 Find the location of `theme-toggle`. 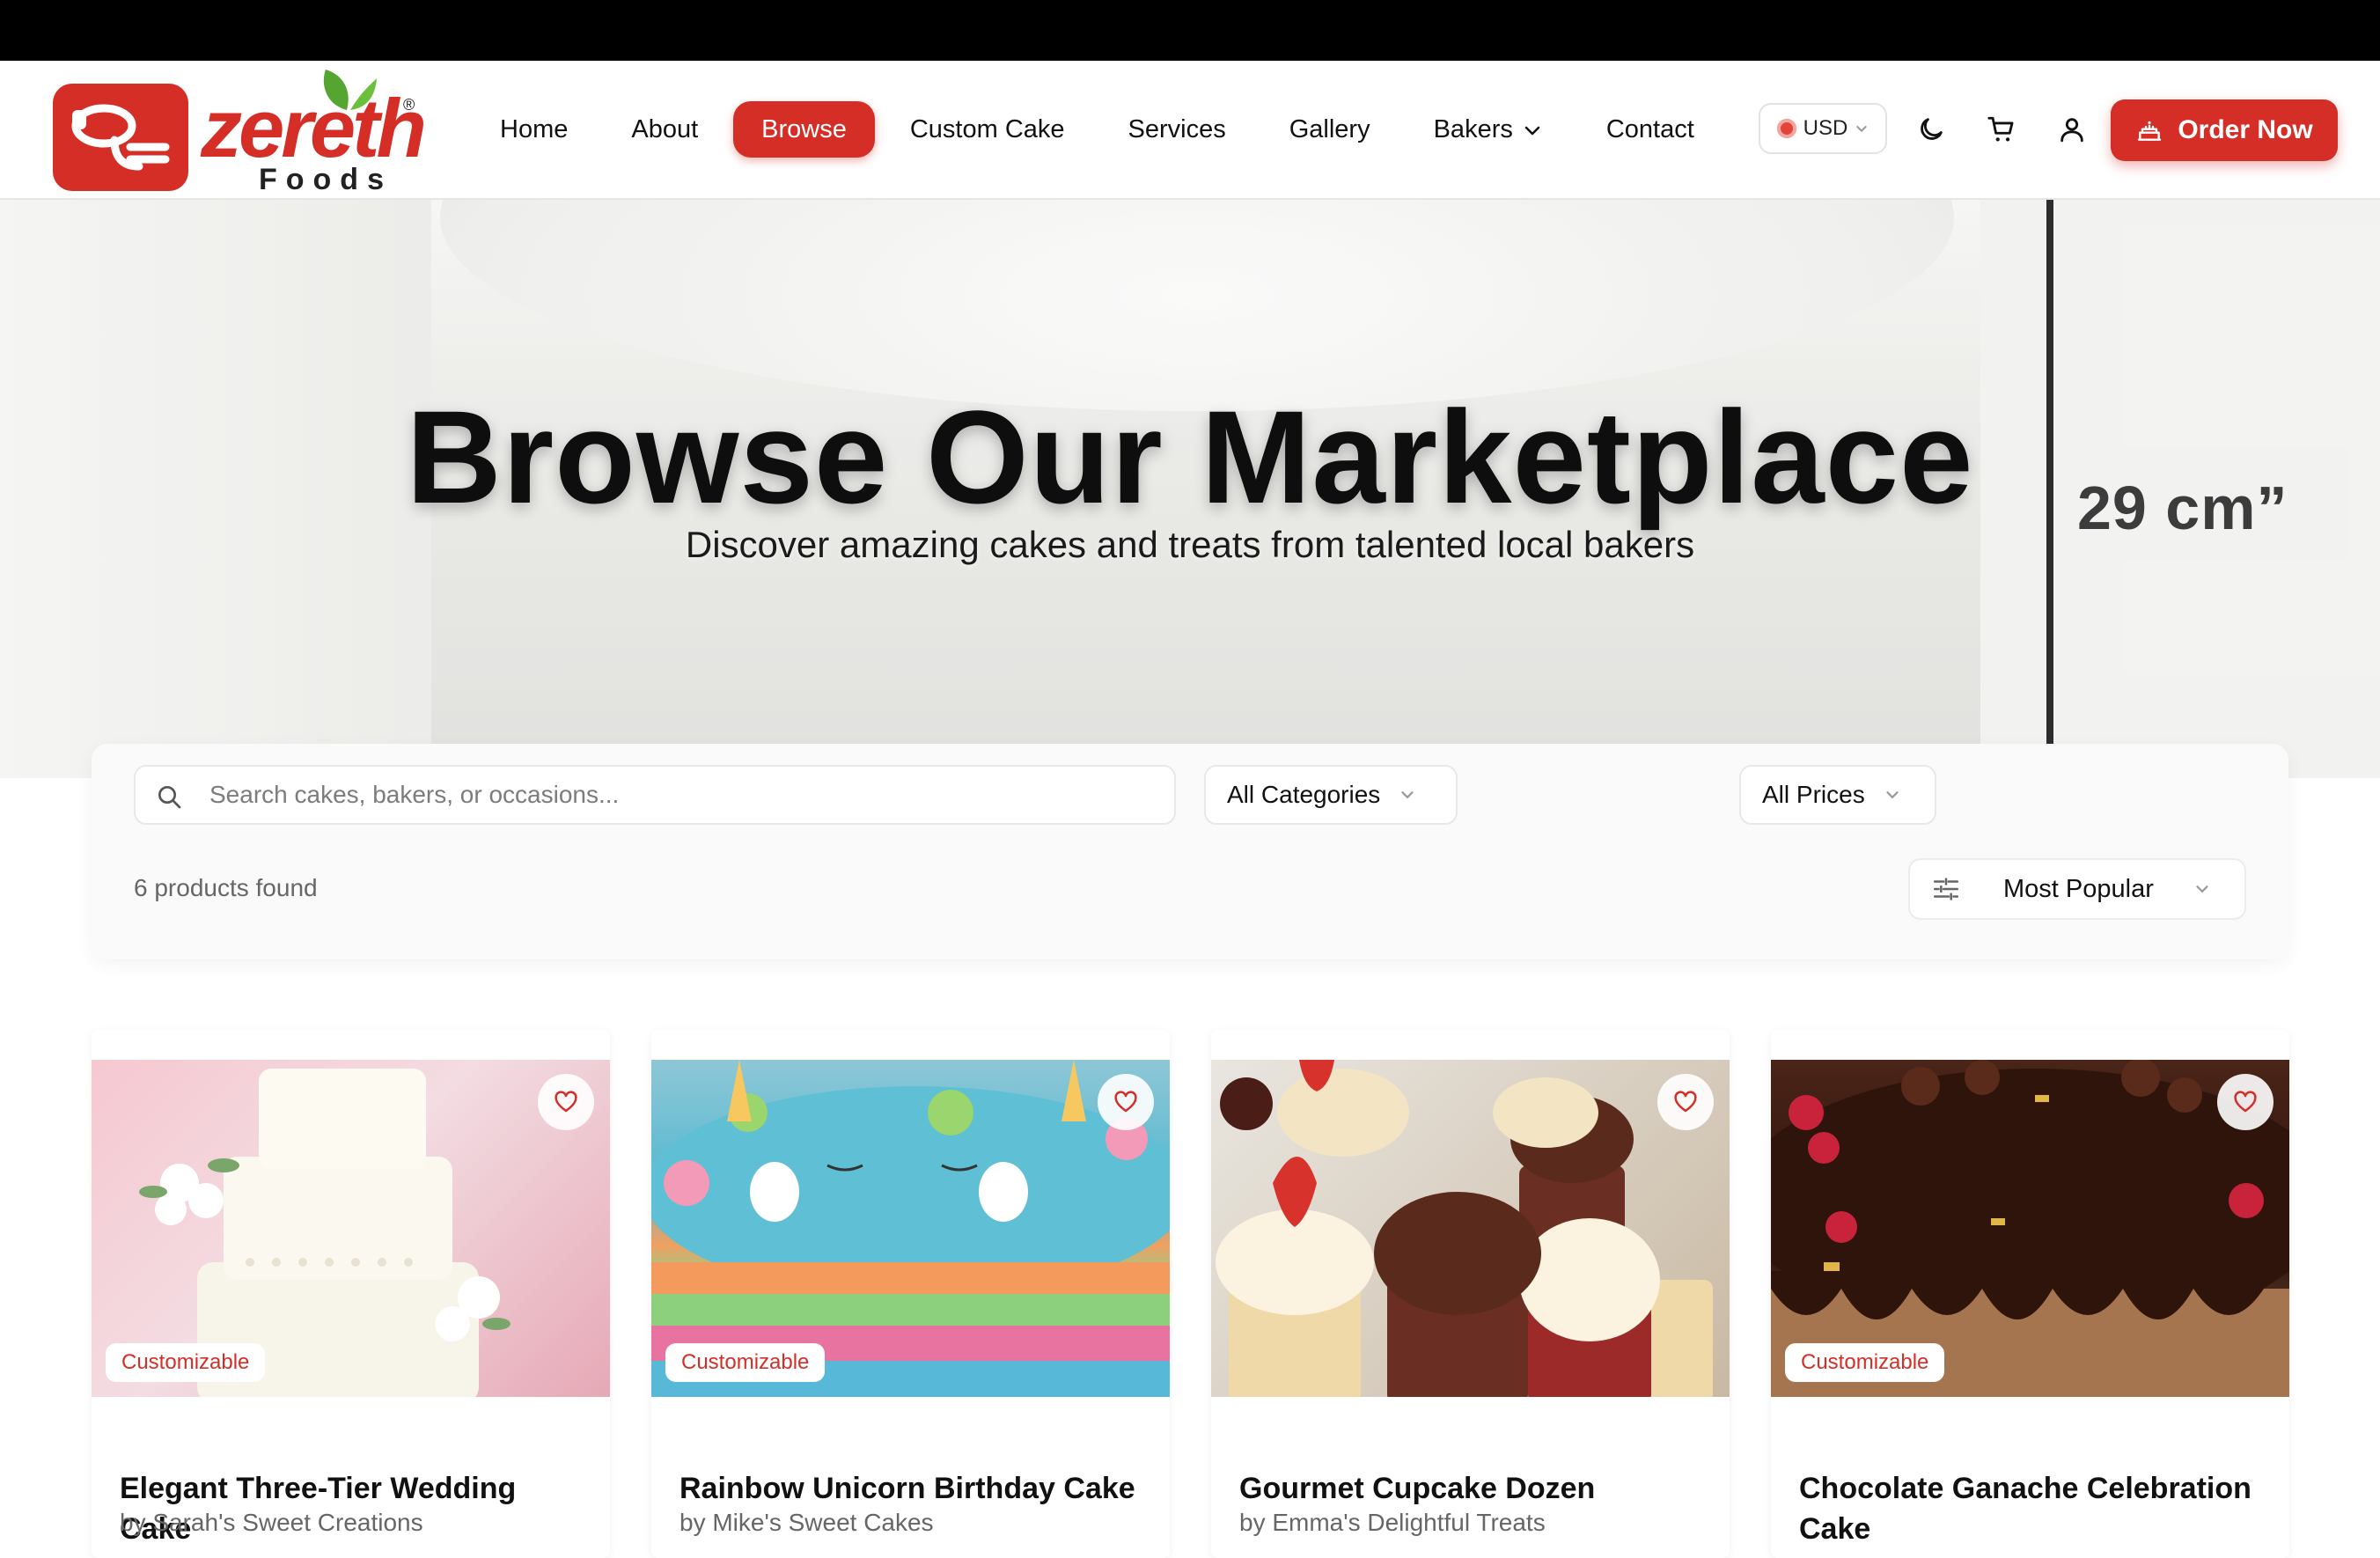

theme-toggle is located at coordinates (1931, 129).